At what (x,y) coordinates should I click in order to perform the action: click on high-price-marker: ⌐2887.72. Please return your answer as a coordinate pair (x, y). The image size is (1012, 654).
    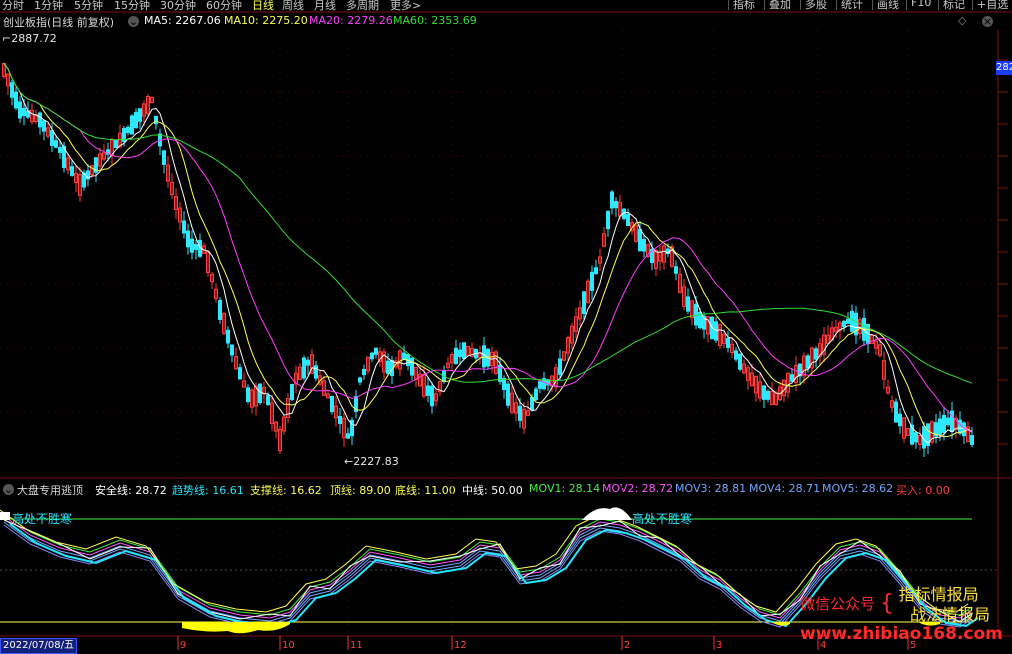
    Looking at the image, I should click on (29, 38).